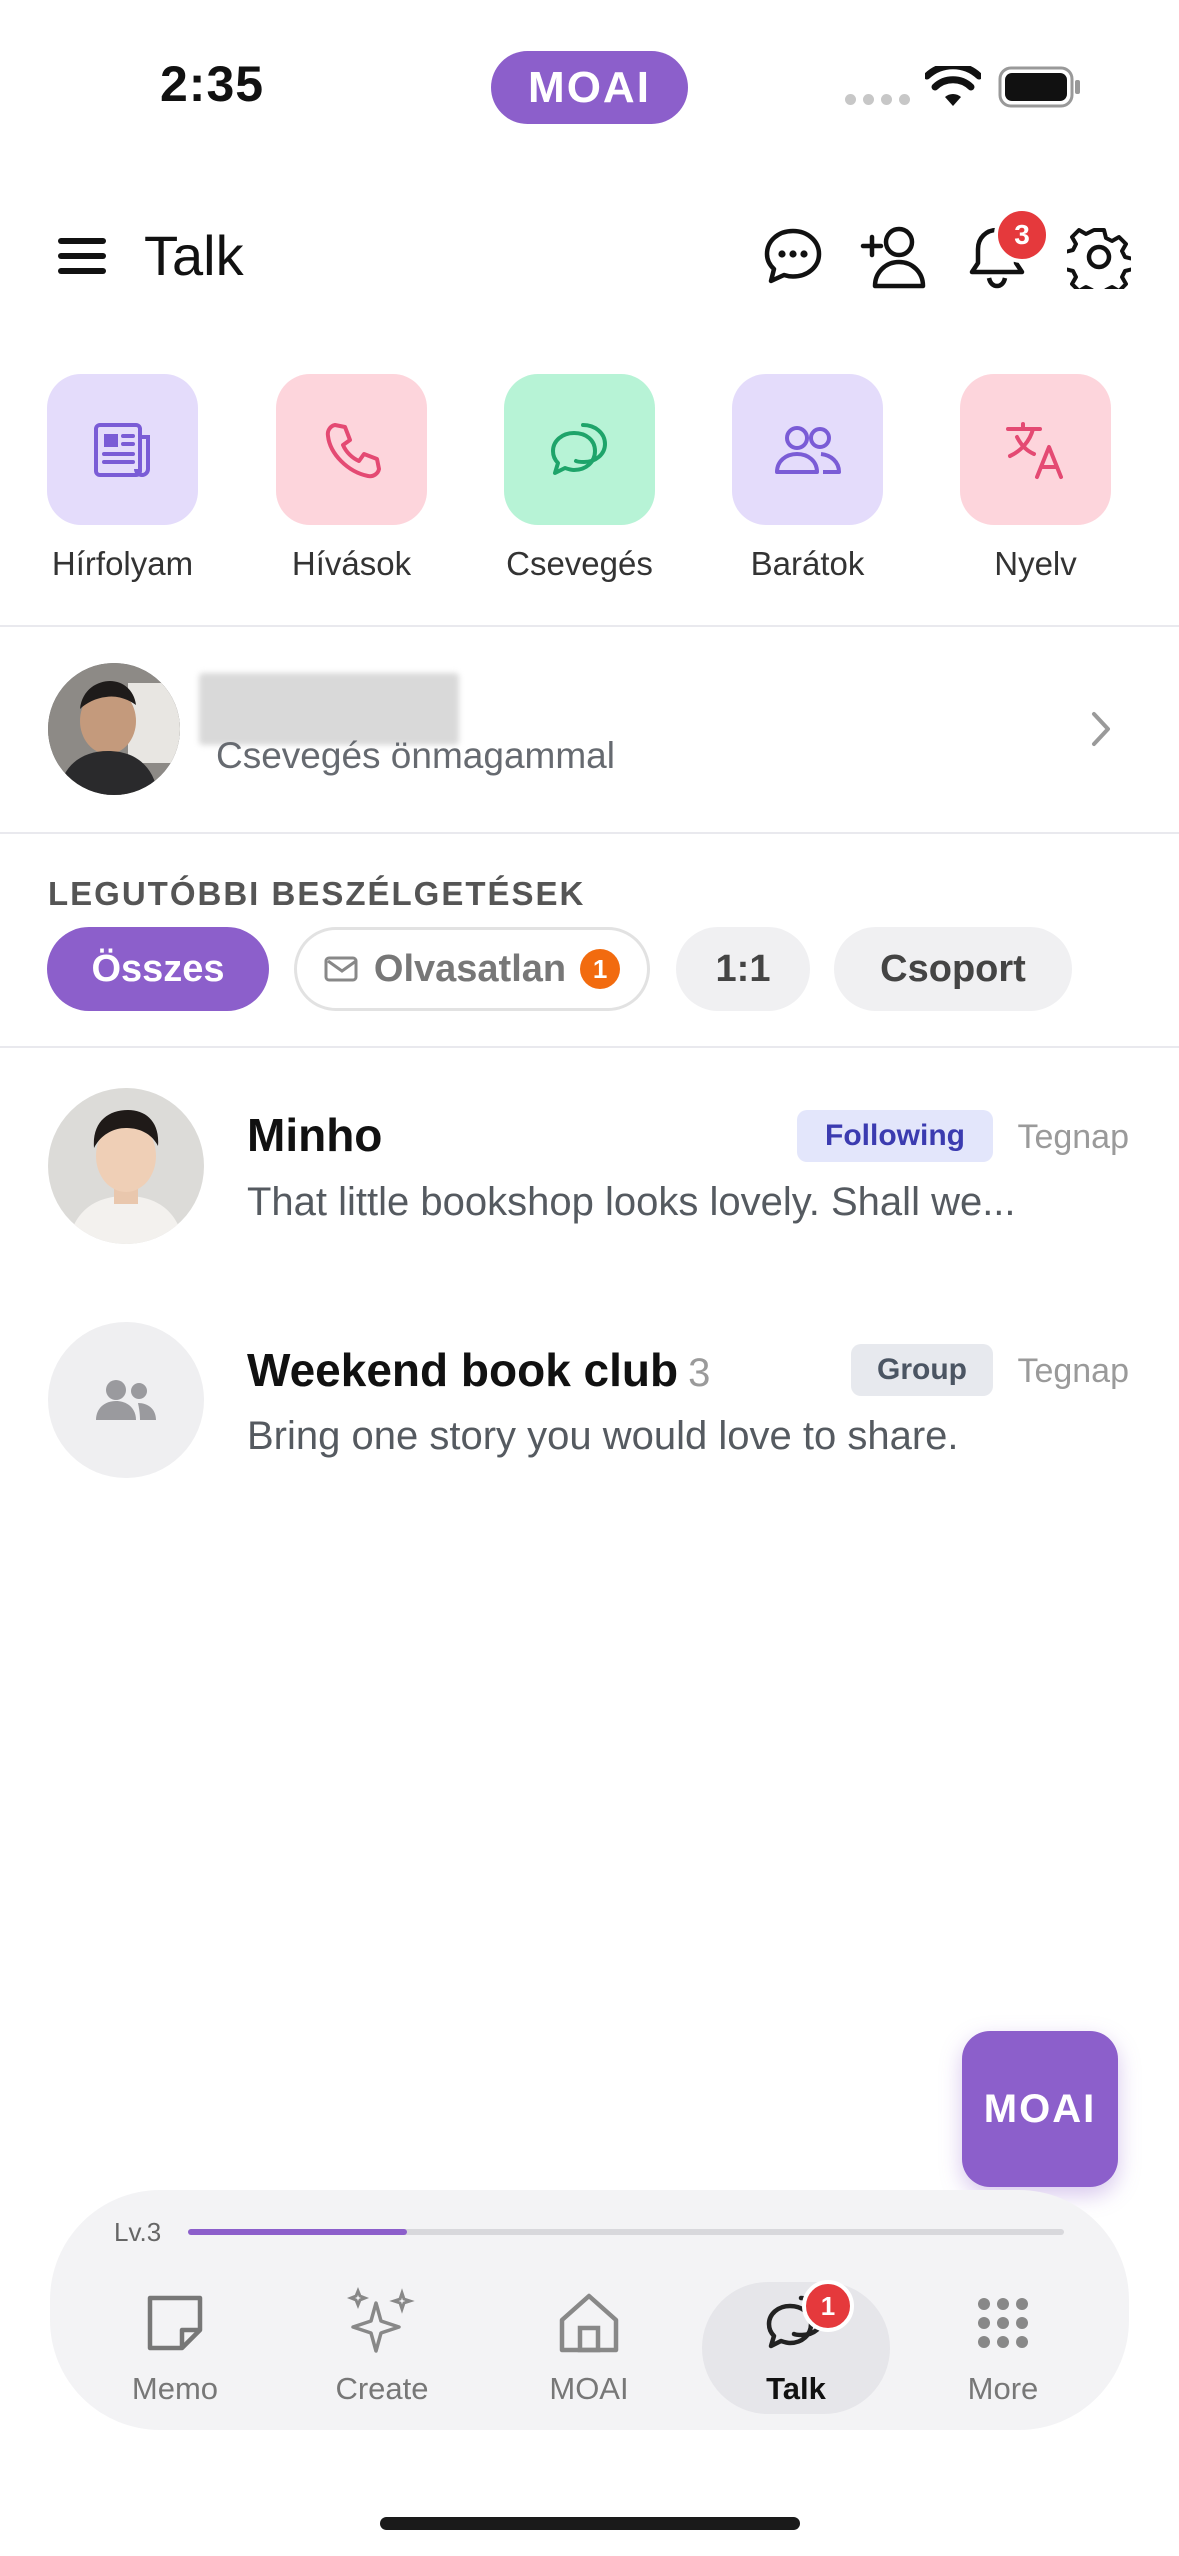  What do you see at coordinates (415, 755) in the screenshot?
I see `self-chat-subtitle: Csevegés önmagammal` at bounding box center [415, 755].